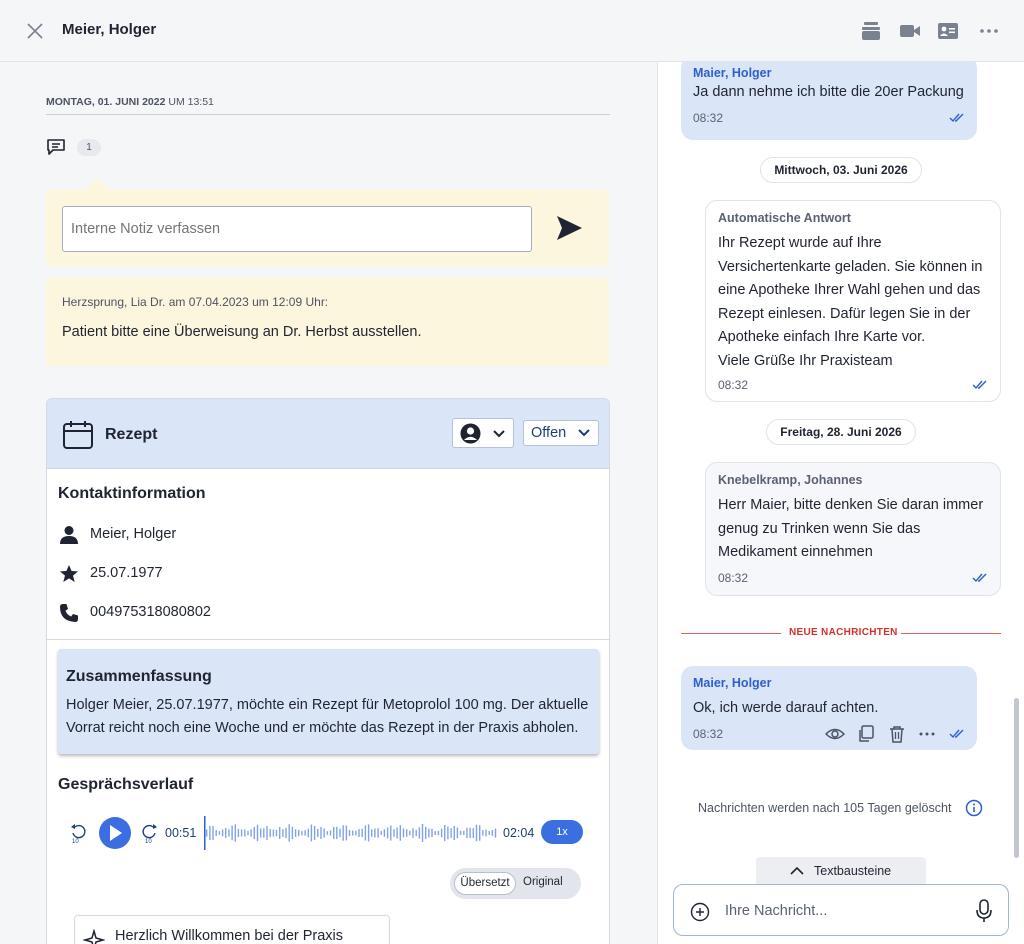 The width and height of the screenshot is (1024, 944). I want to click on message-sender: Maier, Holger, so click(732, 683).